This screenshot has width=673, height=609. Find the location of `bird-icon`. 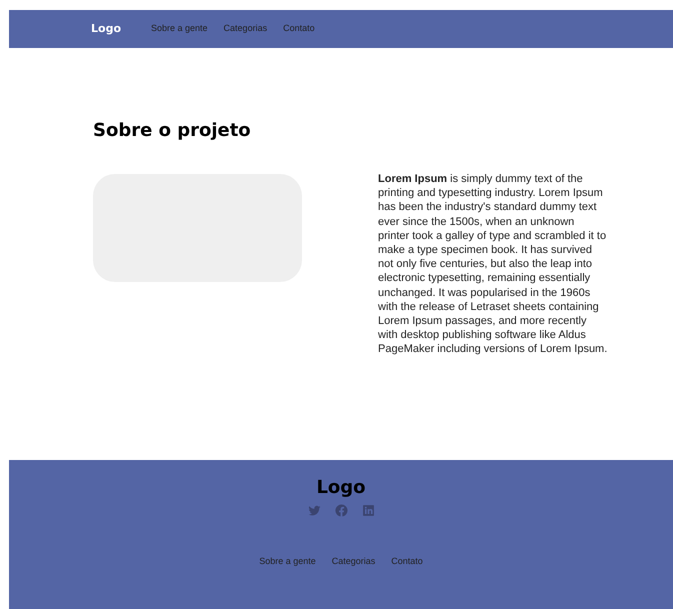

bird-icon is located at coordinates (314, 510).